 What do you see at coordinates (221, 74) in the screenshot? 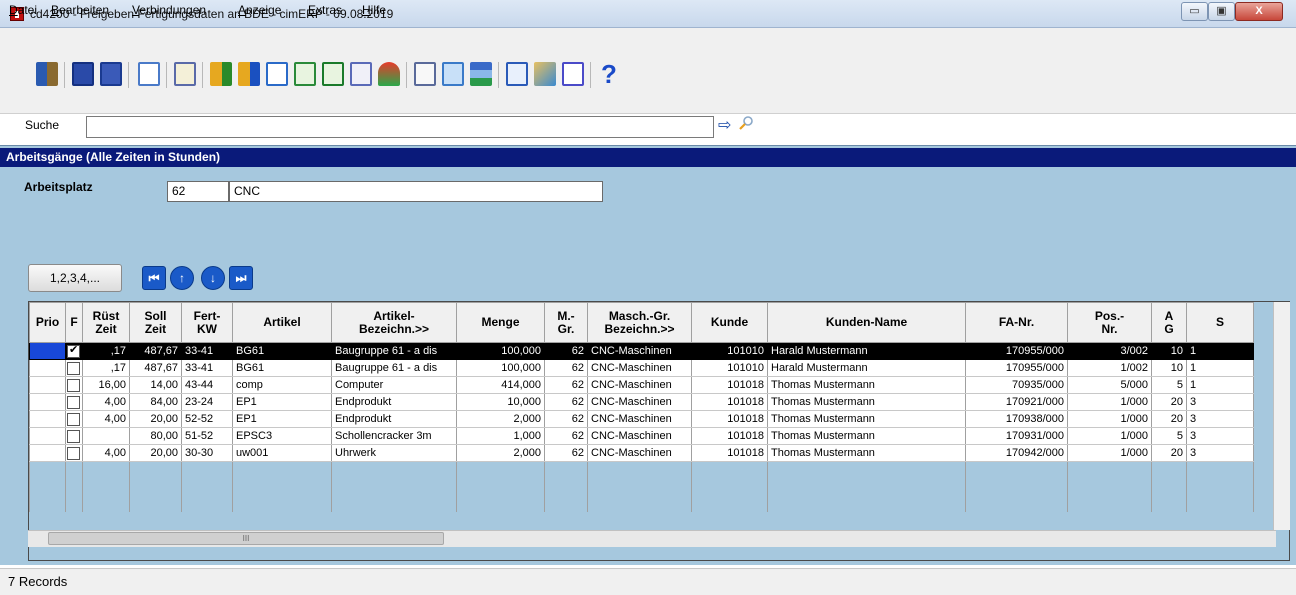
I see `sort-ascending-icon` at bounding box center [221, 74].